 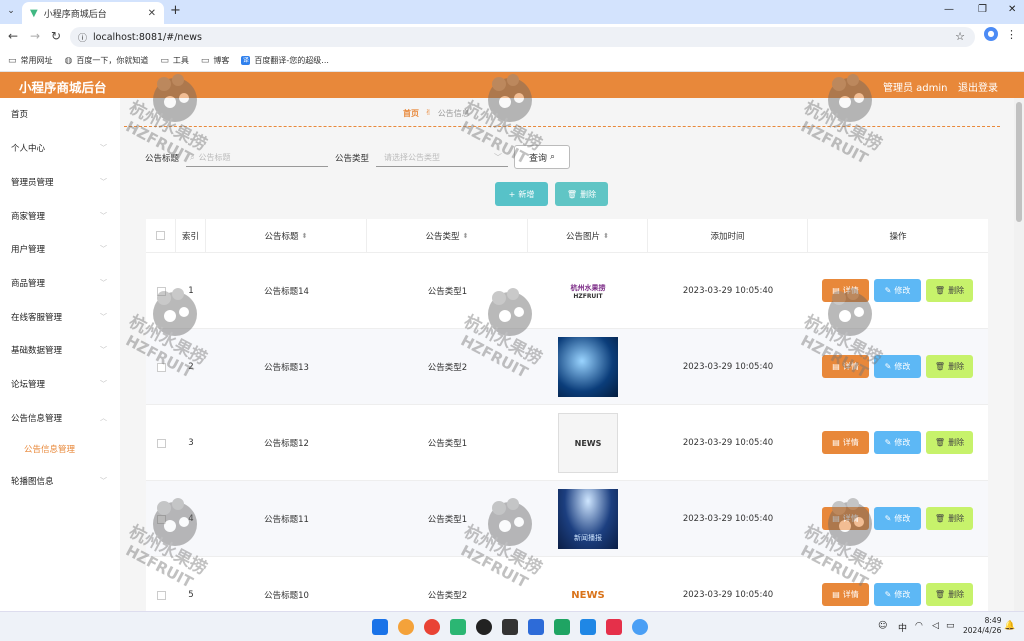 What do you see at coordinates (950, 626) in the screenshot?
I see `battery-icon: ▭` at bounding box center [950, 626].